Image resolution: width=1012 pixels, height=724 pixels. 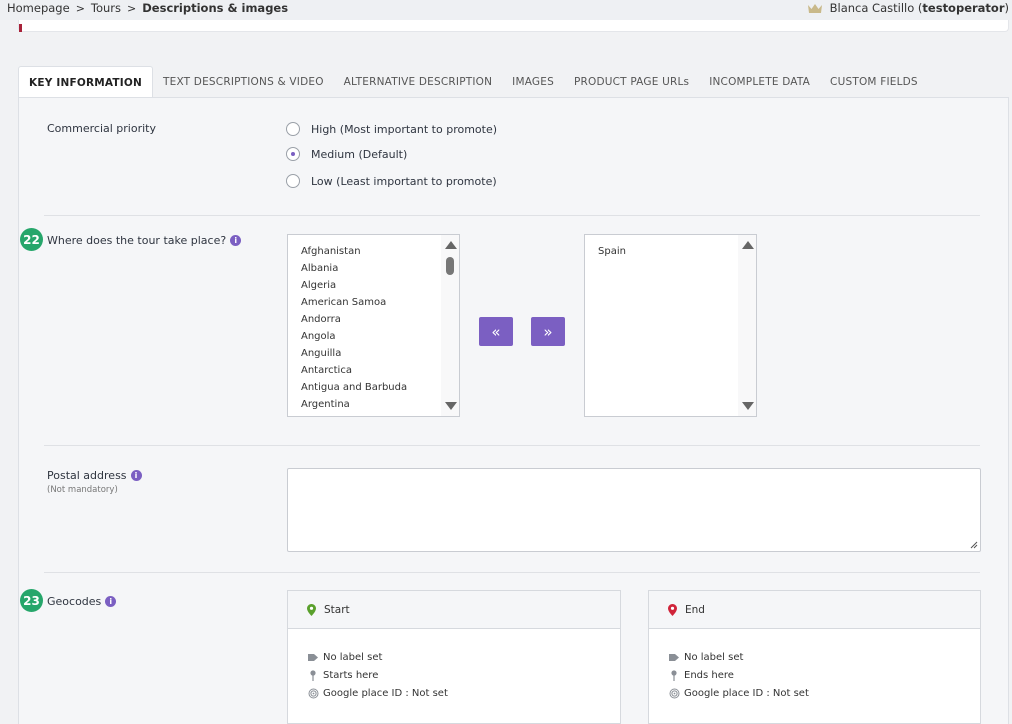 I want to click on commercial-priority-label: Commercial priority, so click(x=101, y=128).